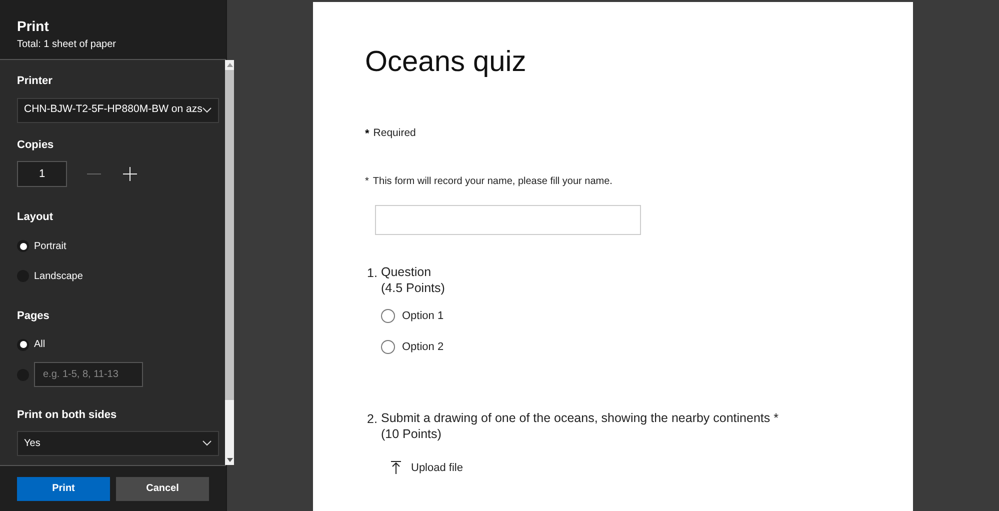  I want to click on scroll-up-icon, so click(229, 65).